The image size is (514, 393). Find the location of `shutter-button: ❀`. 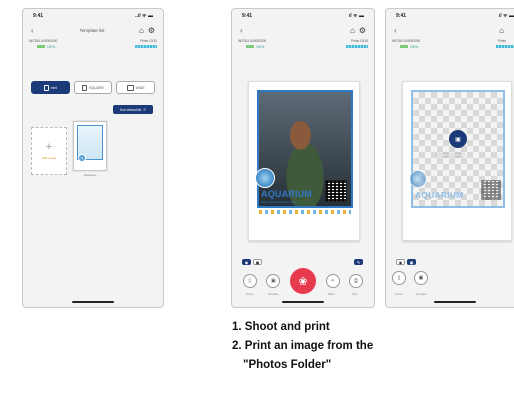

shutter-button: ❀ is located at coordinates (302, 281).